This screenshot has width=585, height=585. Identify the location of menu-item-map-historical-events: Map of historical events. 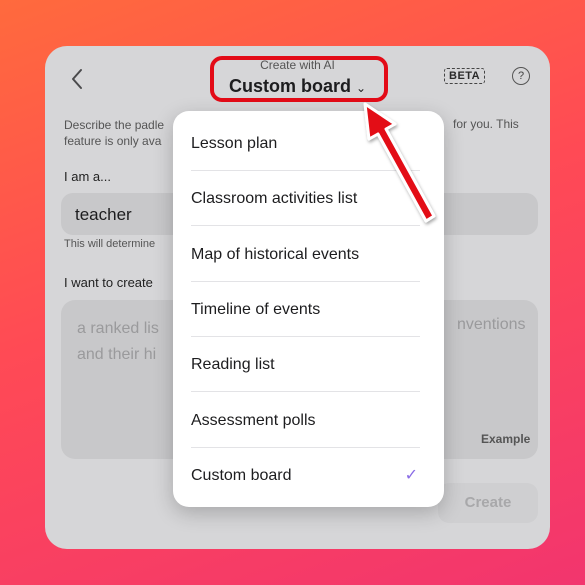
(308, 254).